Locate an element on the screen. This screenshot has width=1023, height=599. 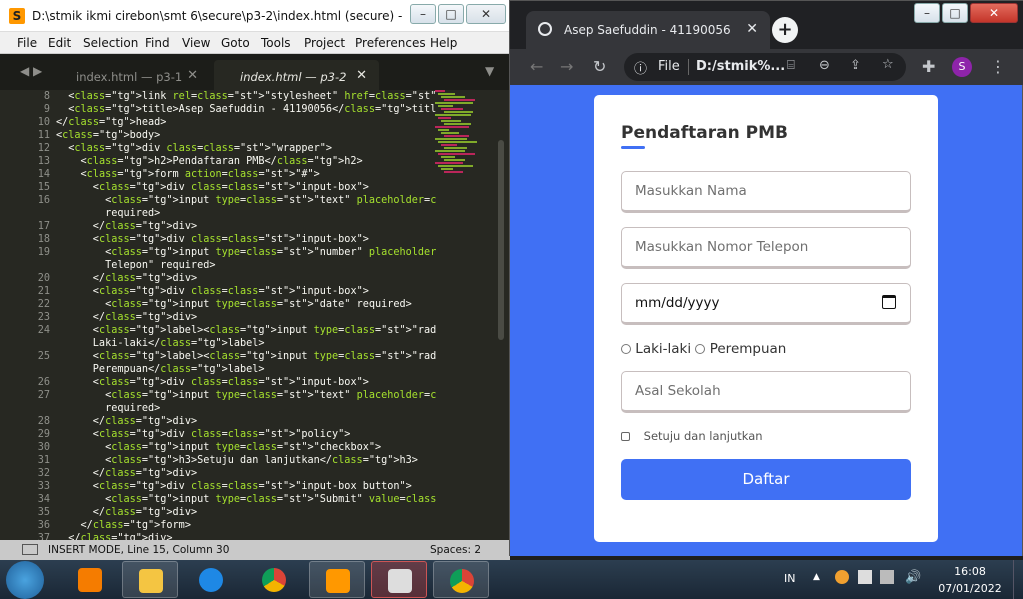
radio-male is located at coordinates (626, 349).